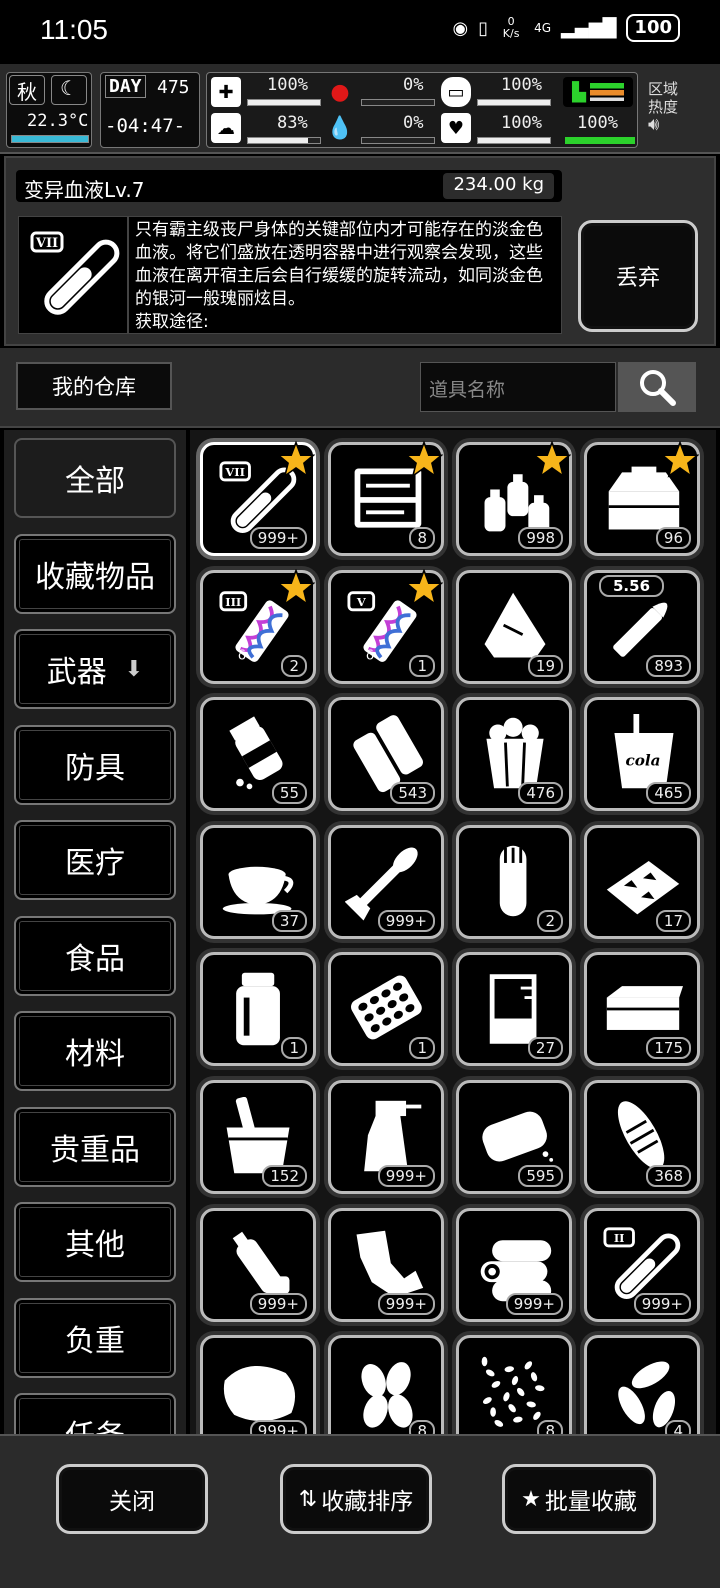  I want to click on inventory-slot: 5.56 893, so click(642, 626).